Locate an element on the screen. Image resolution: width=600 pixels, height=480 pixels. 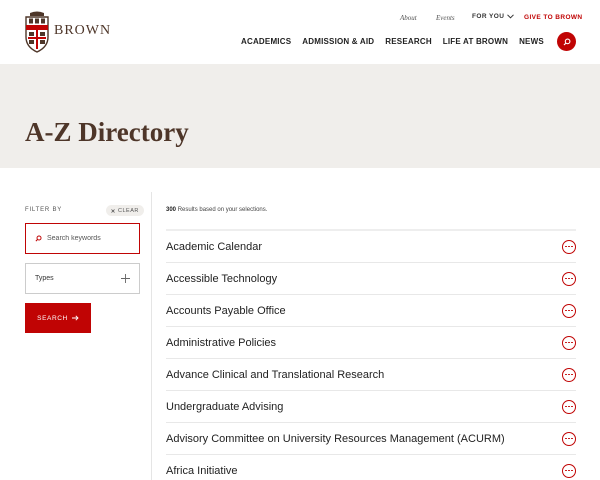
for-you-dropdown: FOR YOU is located at coordinates (493, 16).